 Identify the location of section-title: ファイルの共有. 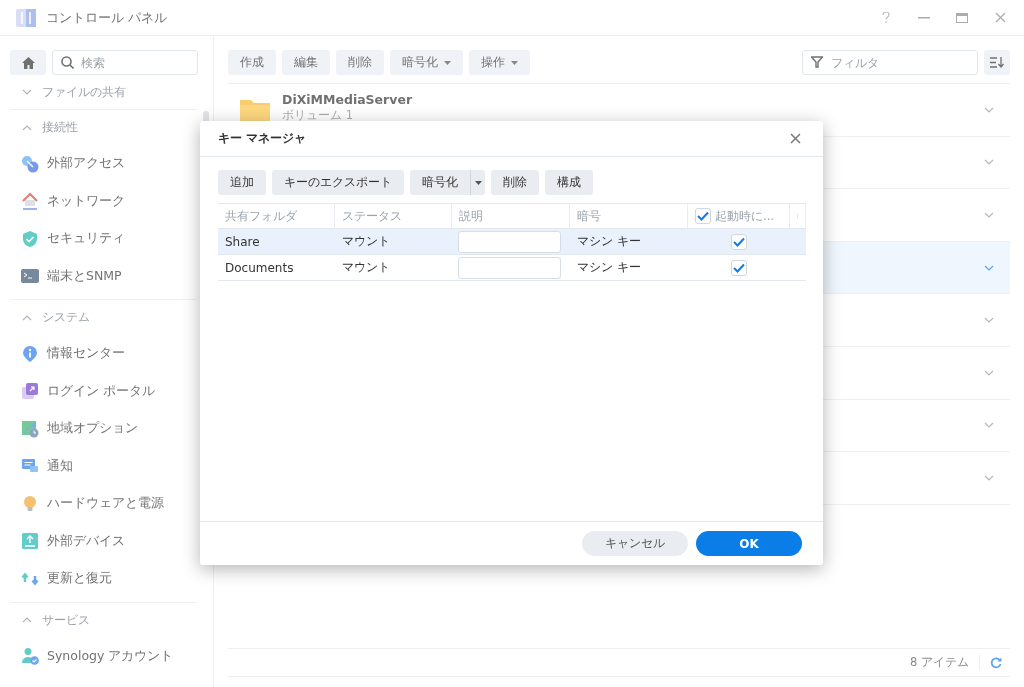
(84, 92).